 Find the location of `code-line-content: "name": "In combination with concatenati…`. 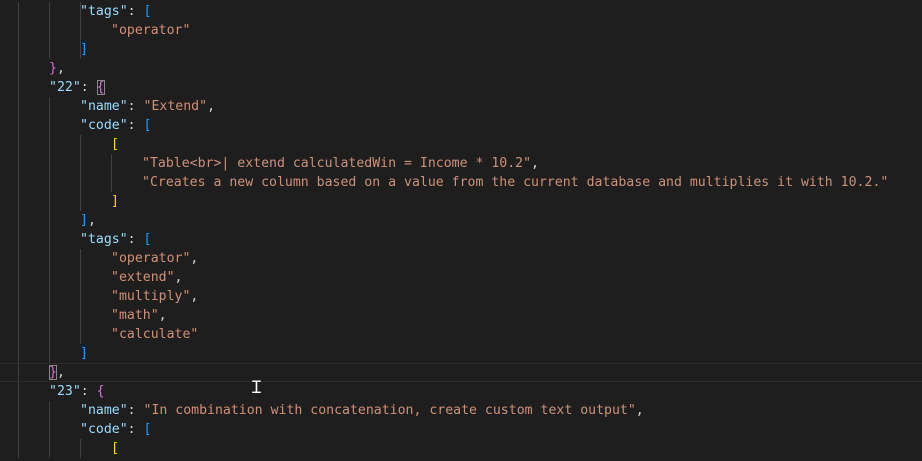

code-line-content: "name": "In combination with concatenati… is located at coordinates (362, 410).